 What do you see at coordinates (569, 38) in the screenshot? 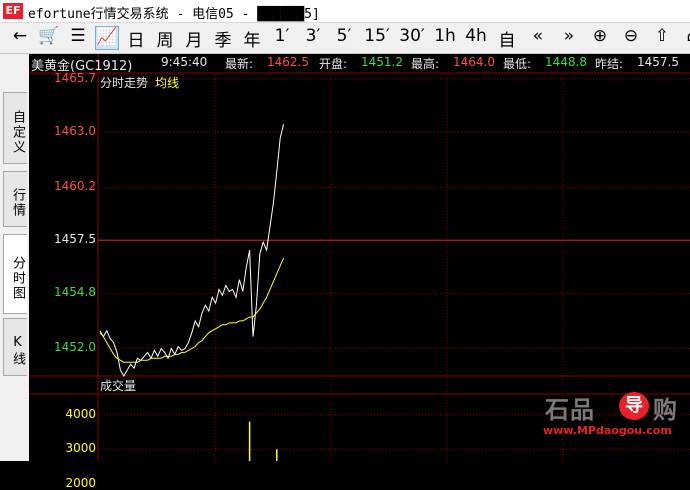
I see `toolbar-next-icon: »` at bounding box center [569, 38].